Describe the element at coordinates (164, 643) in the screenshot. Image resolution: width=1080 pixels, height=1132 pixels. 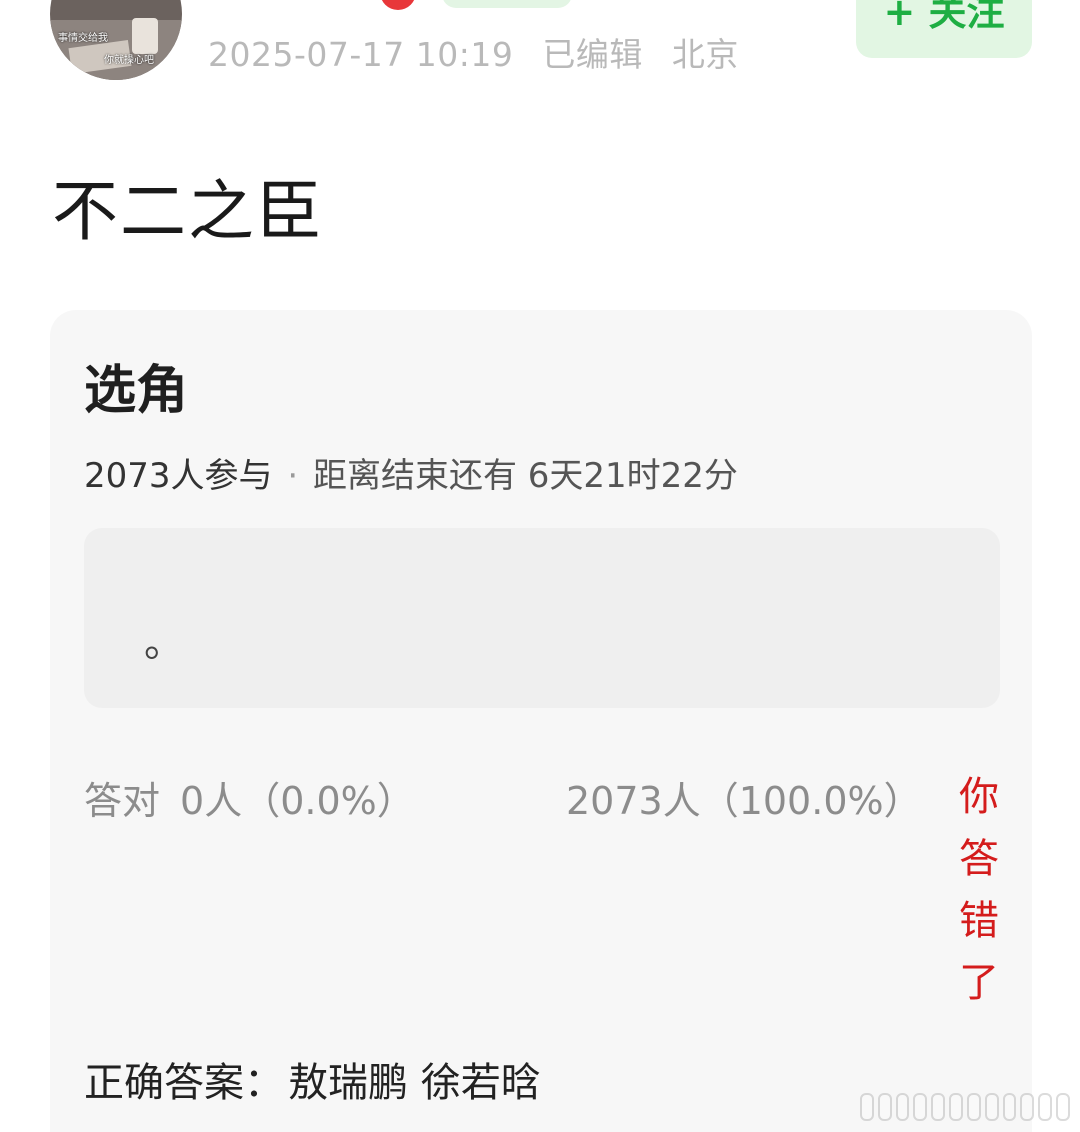
I see `quiz-option-text: 。` at that location.